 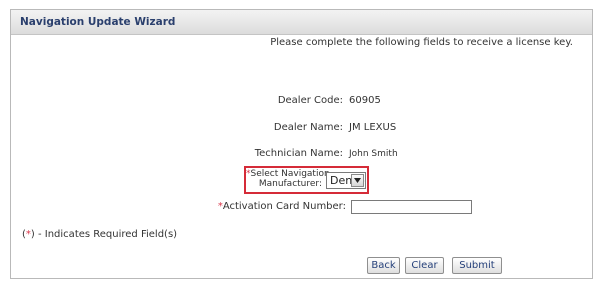 What do you see at coordinates (298, 153) in the screenshot?
I see `technician-name-label: Technician Name:` at bounding box center [298, 153].